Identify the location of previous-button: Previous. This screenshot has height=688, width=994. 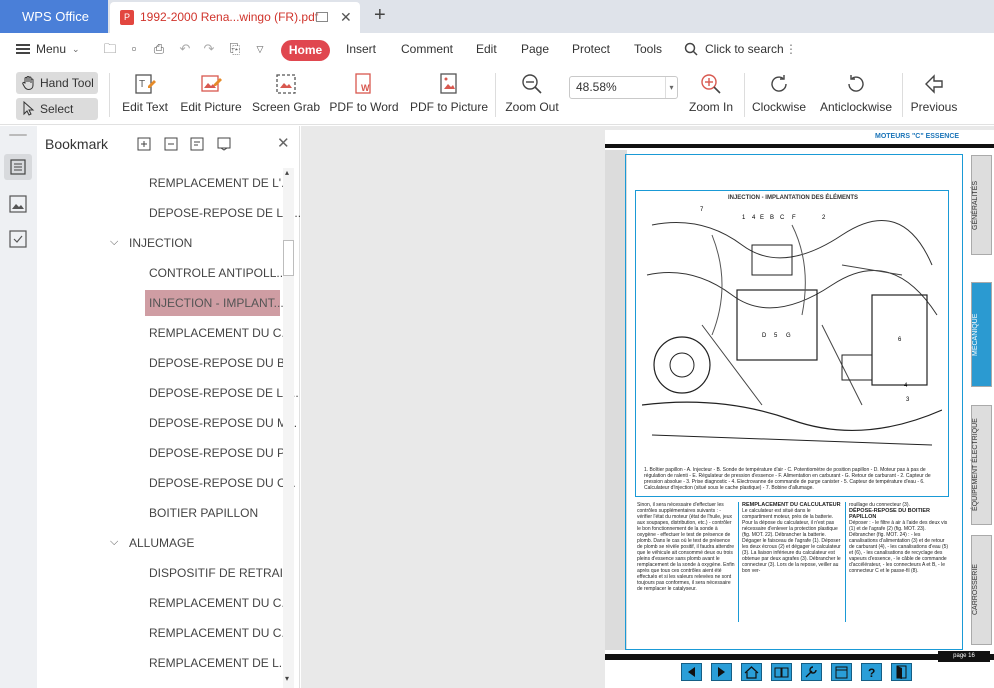
(934, 95).